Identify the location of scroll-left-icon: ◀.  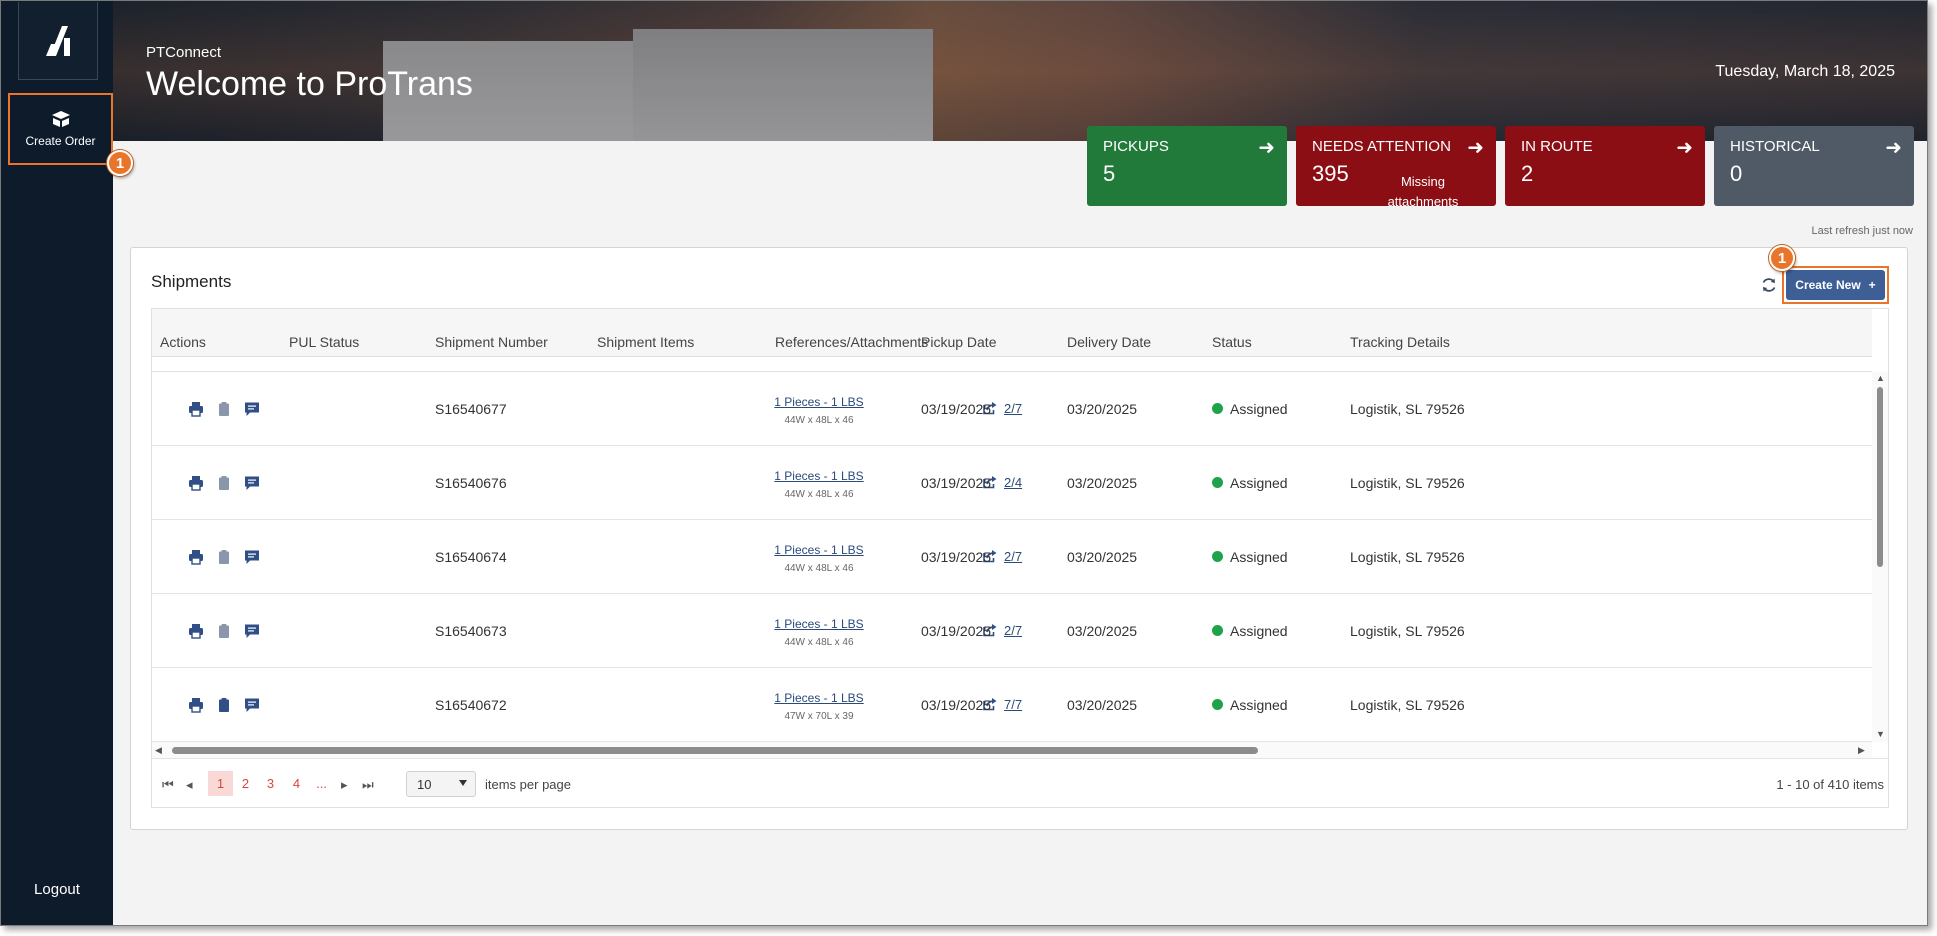
(158, 750).